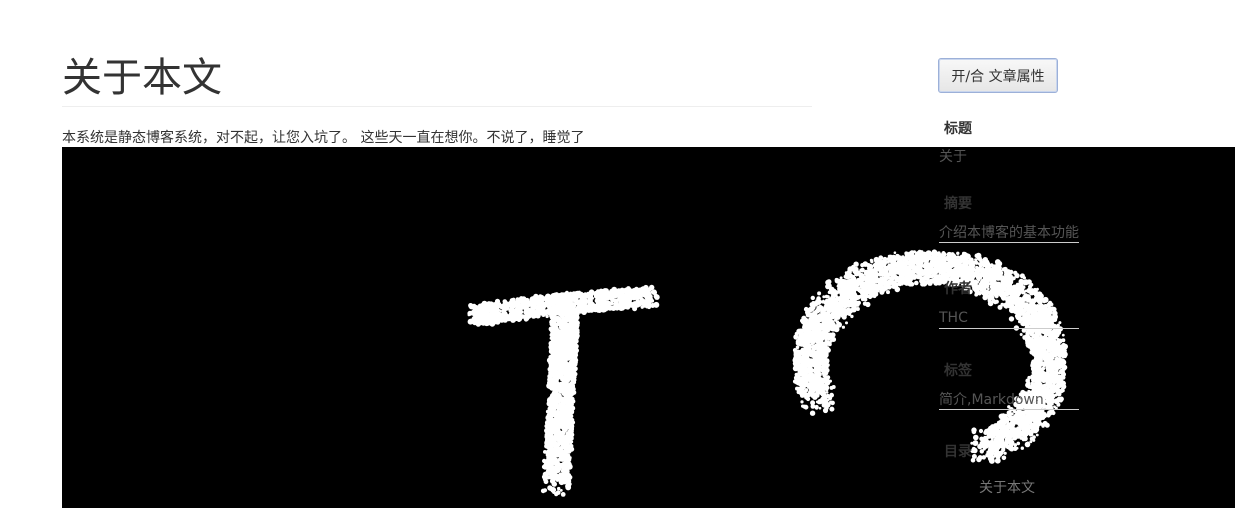  Describe the element at coordinates (323, 138) in the screenshot. I see `intro-text: 本系统是静态博客系统，对不起，让您入坑了。 这些天一直在想你。不说了，睡觉了` at that location.